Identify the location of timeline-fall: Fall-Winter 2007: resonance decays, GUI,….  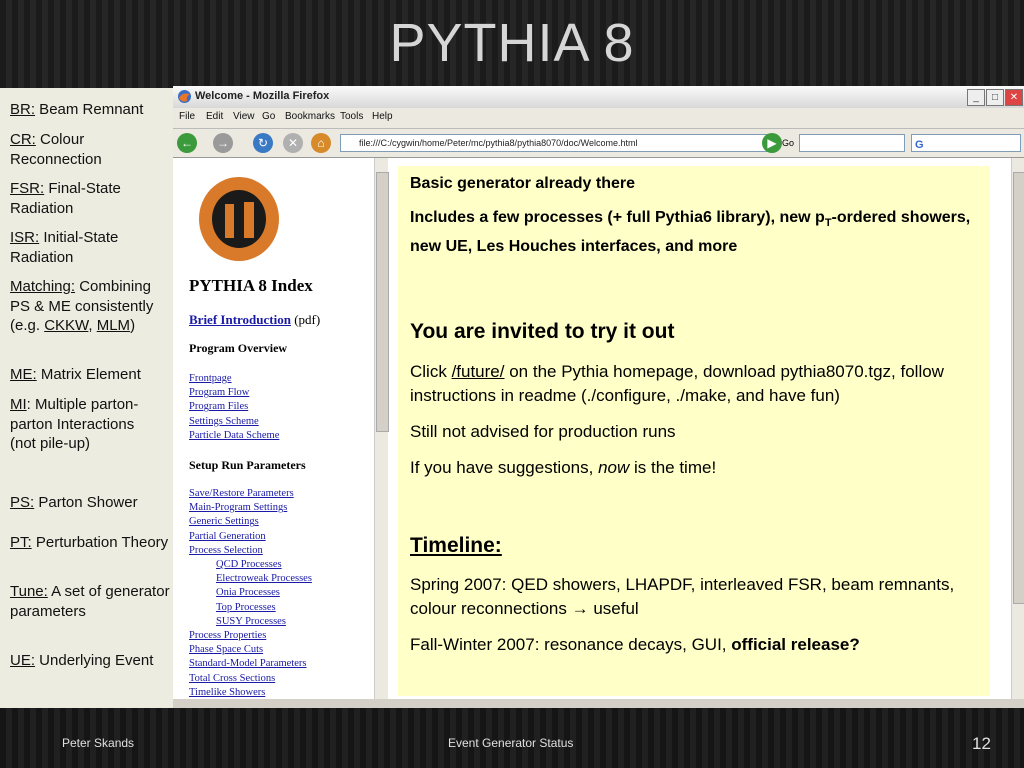
(635, 644).